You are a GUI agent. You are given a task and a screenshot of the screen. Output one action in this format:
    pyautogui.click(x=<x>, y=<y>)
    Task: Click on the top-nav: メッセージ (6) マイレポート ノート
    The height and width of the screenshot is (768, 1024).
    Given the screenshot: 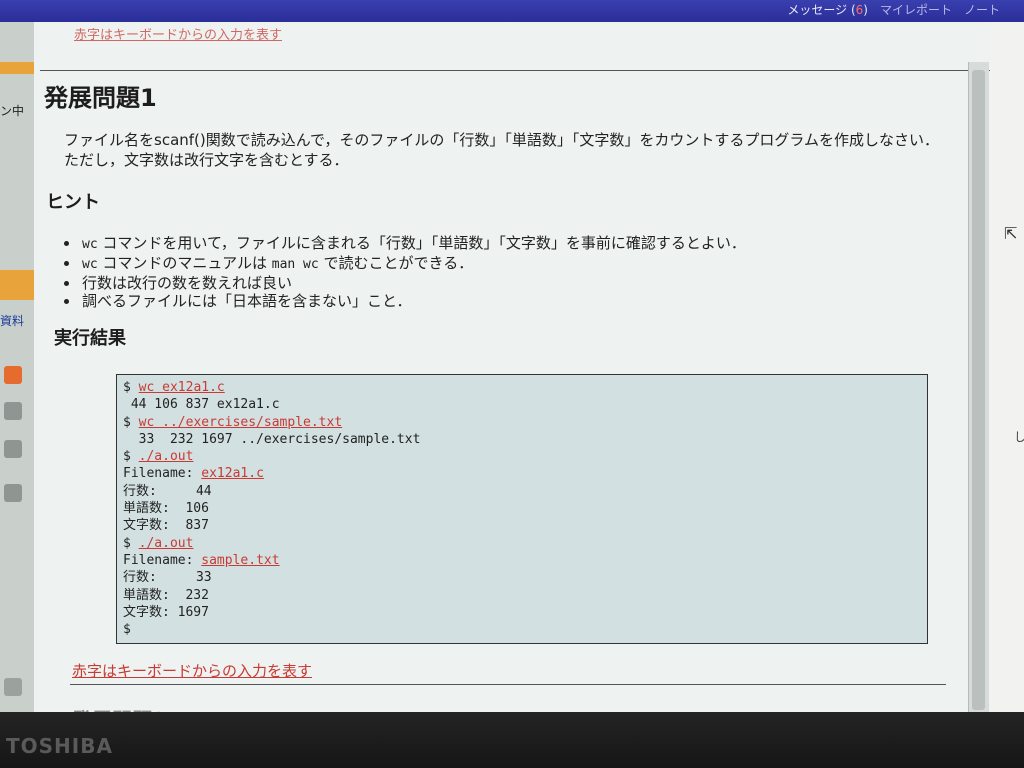 What is the action you would take?
    pyautogui.click(x=893, y=9)
    